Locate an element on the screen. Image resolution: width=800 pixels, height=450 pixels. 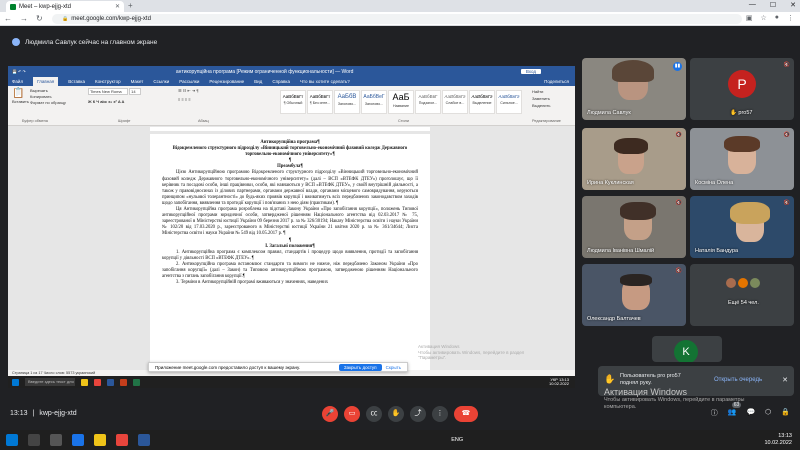
os-search-icon is located at coordinates (34, 440).